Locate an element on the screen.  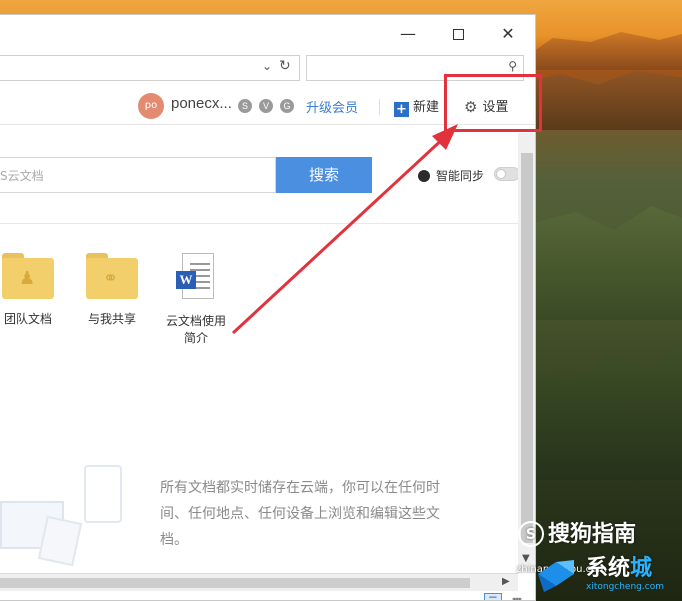
dropdown-icon: ⌄ is located at coordinates (267, 66).